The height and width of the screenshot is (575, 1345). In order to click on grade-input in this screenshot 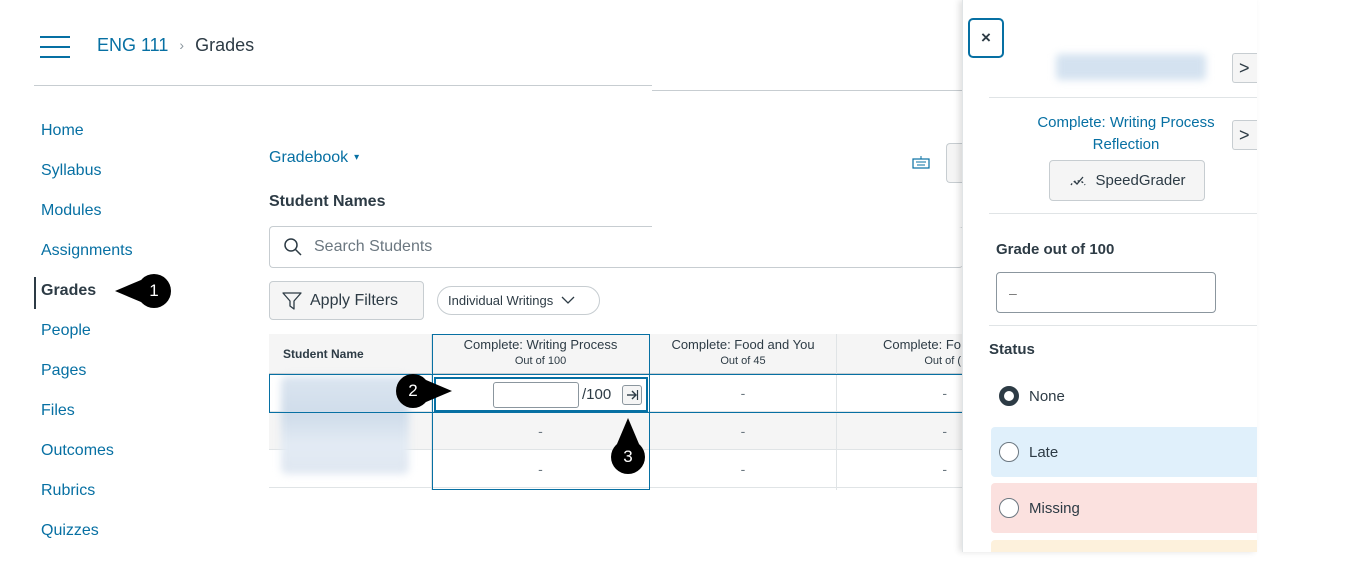, I will do `click(536, 395)`.